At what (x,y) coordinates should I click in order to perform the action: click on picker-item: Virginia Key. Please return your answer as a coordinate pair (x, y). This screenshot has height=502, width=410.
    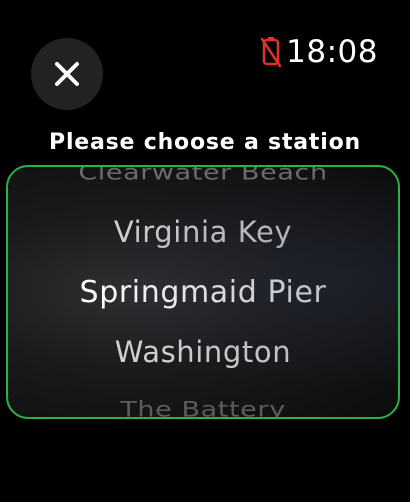
    Looking at the image, I should click on (203, 232).